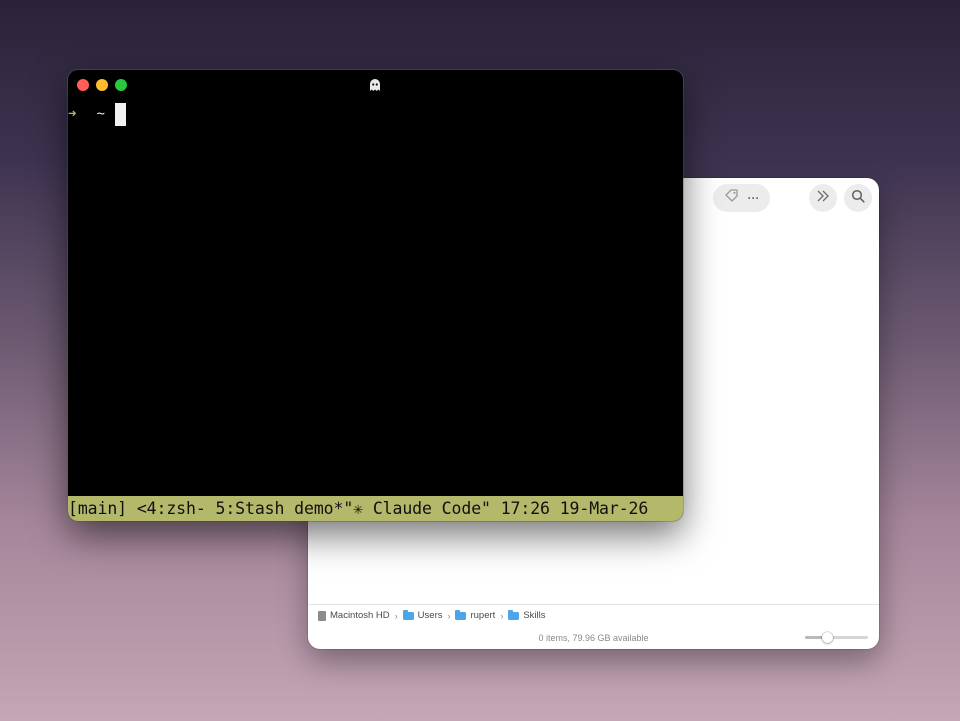 The width and height of the screenshot is (960, 721). I want to click on ghost-icon, so click(375, 85).